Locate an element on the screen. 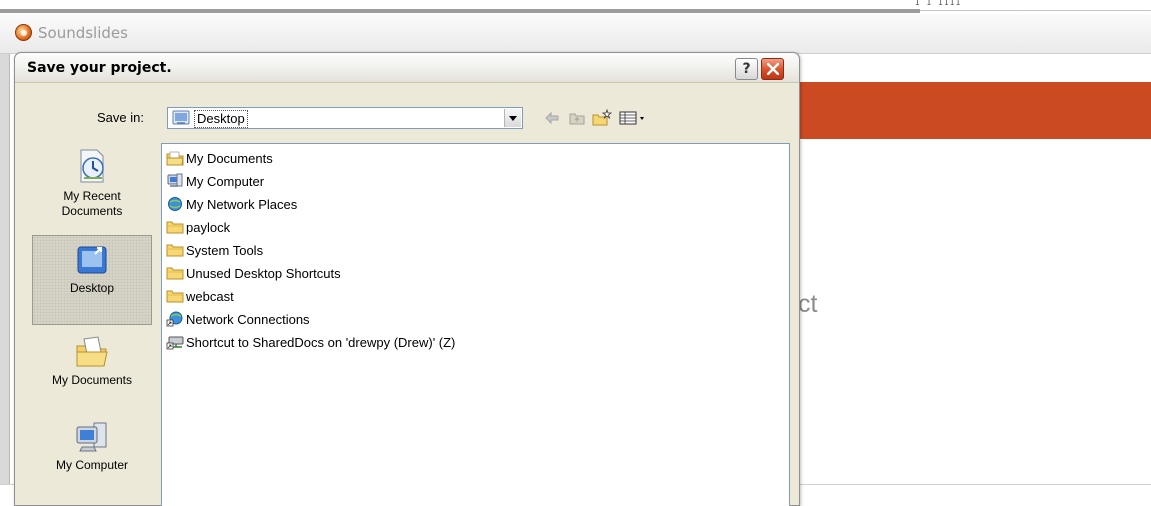  background-partial-text: ct is located at coordinates (808, 304).